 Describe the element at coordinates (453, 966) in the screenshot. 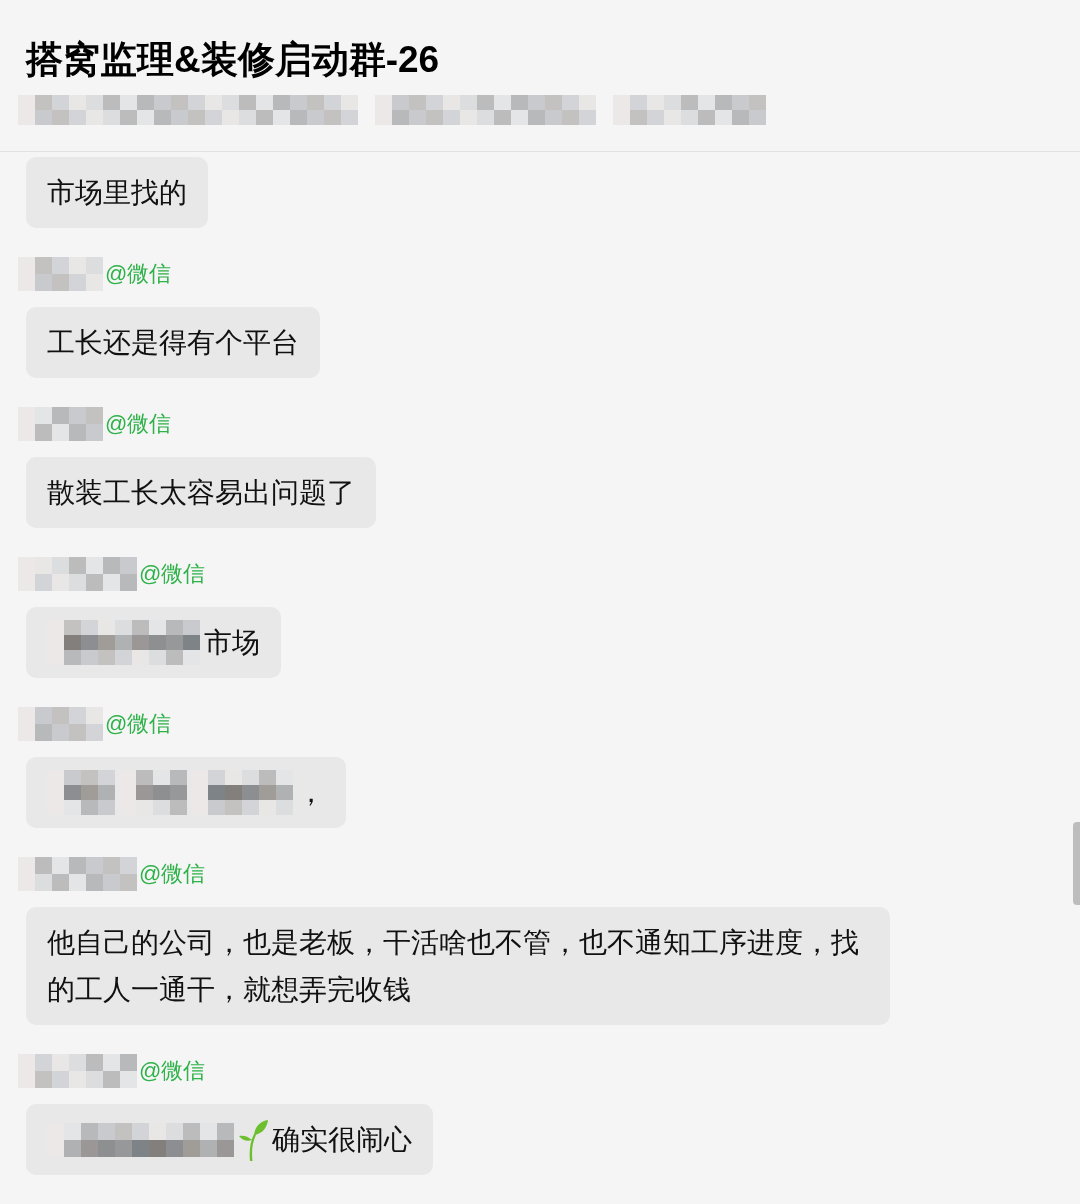

I see `message-text: 他自己的公司，也是老板，干活啥也不管，也不通知工序进度，找的工人一通干，就想弄完收钱` at that location.